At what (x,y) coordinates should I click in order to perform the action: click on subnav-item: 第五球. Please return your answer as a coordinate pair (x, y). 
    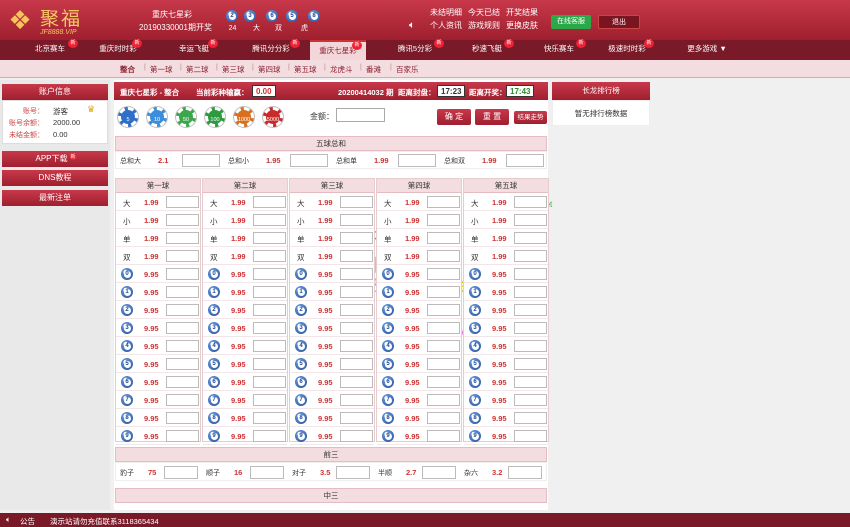
    Looking at the image, I should click on (305, 69).